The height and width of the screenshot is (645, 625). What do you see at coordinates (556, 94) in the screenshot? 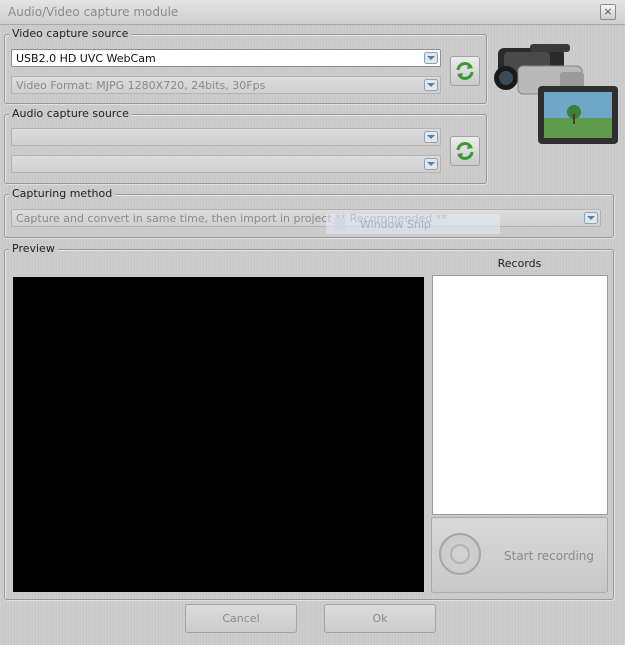
I see `video-camera-icon` at bounding box center [556, 94].